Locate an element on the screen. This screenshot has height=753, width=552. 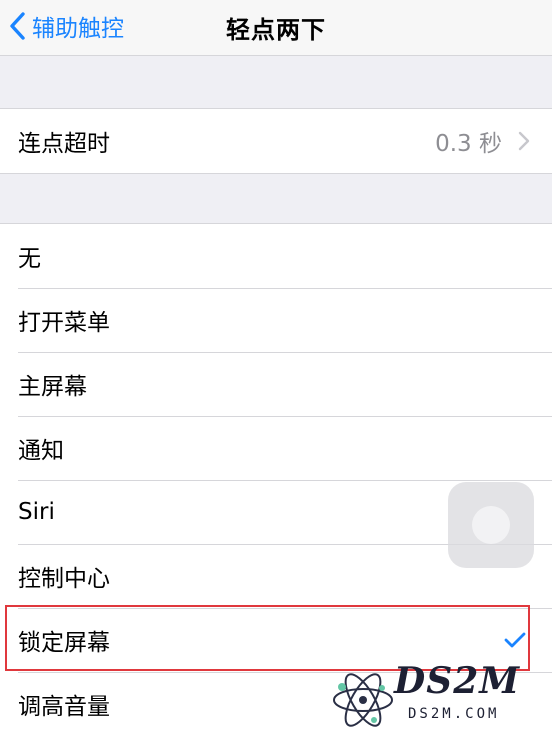
atom-logo-icon is located at coordinates (363, 700).